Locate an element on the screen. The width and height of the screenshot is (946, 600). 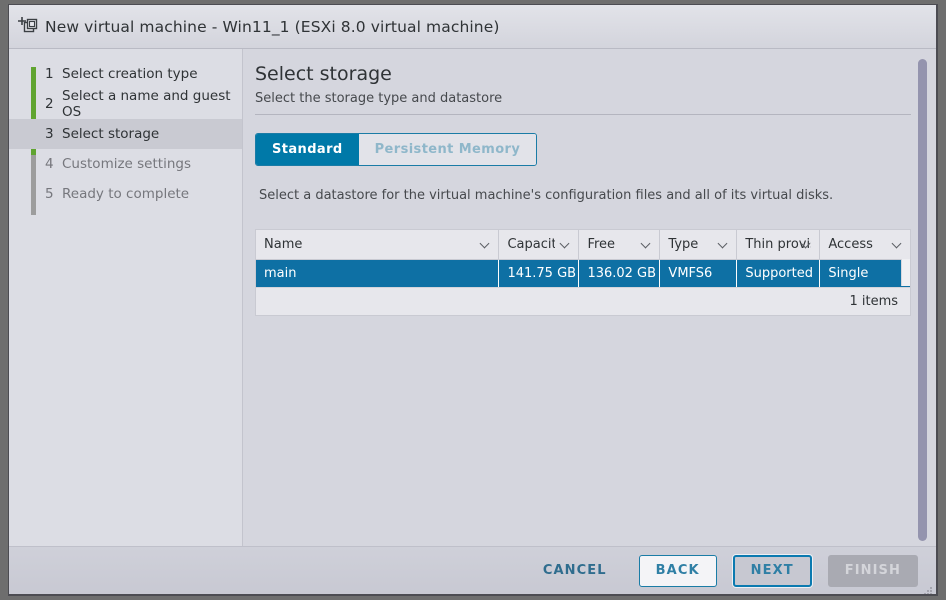
item-count: 1 items is located at coordinates (873, 301).